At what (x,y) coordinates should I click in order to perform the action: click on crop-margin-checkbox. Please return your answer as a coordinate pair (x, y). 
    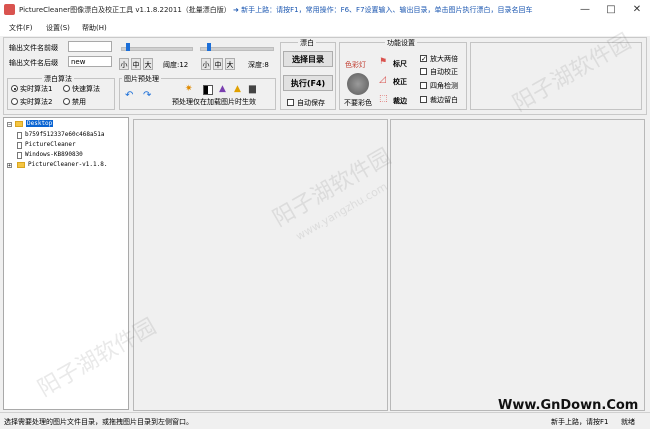
    Looking at the image, I should click on (423, 99).